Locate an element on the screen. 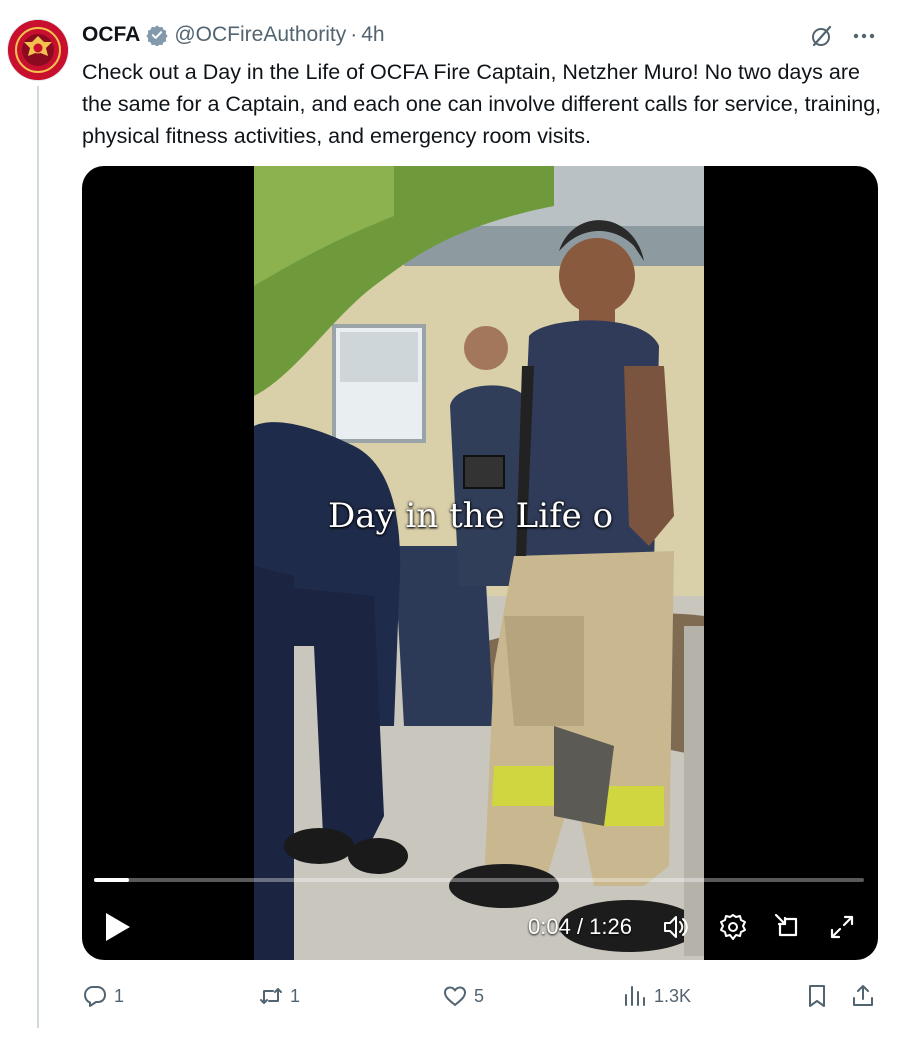 Image resolution: width=916 pixels, height=1048 pixels. video-caption-overlay: Day in the Life o is located at coordinates (471, 516).